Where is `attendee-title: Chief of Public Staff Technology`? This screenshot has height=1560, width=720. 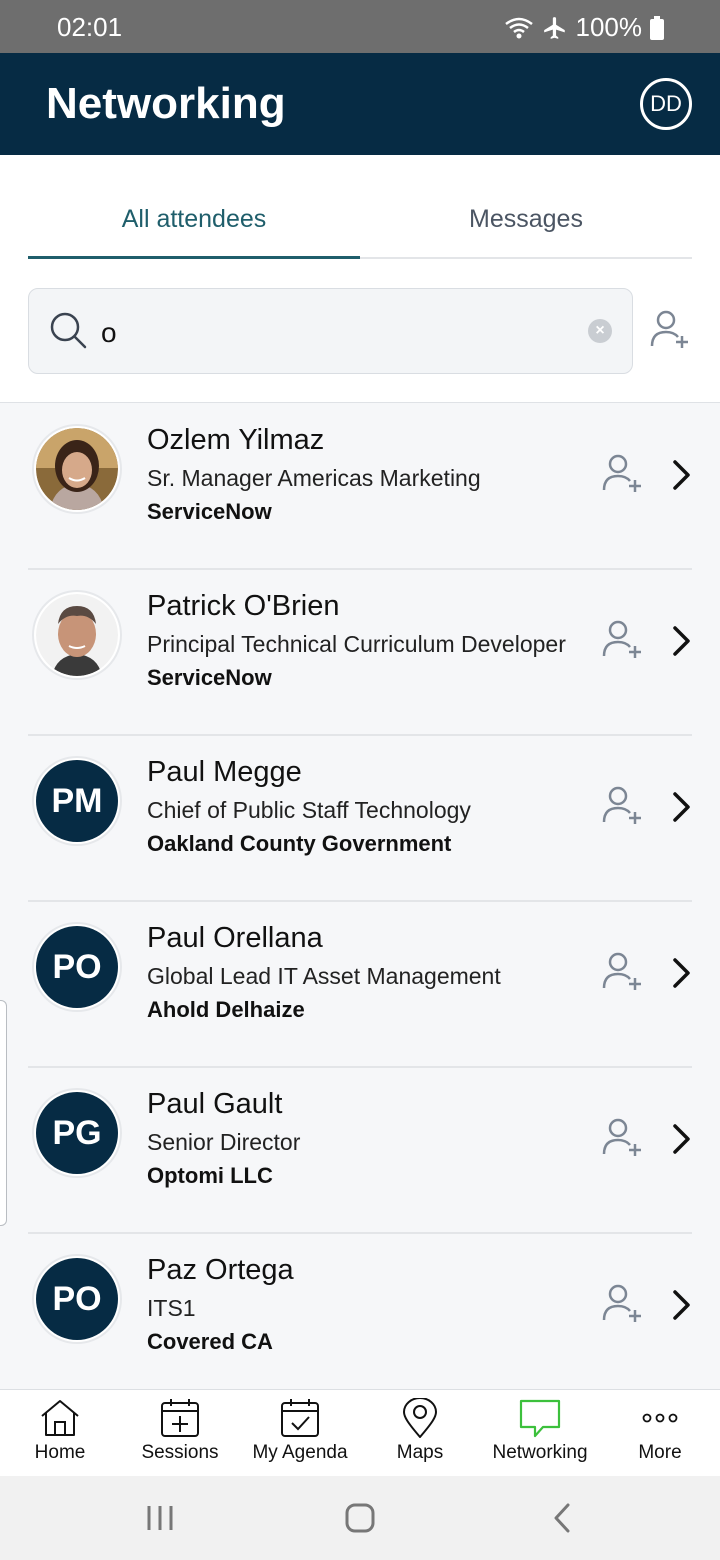 attendee-title: Chief of Public Staff Technology is located at coordinates (309, 810).